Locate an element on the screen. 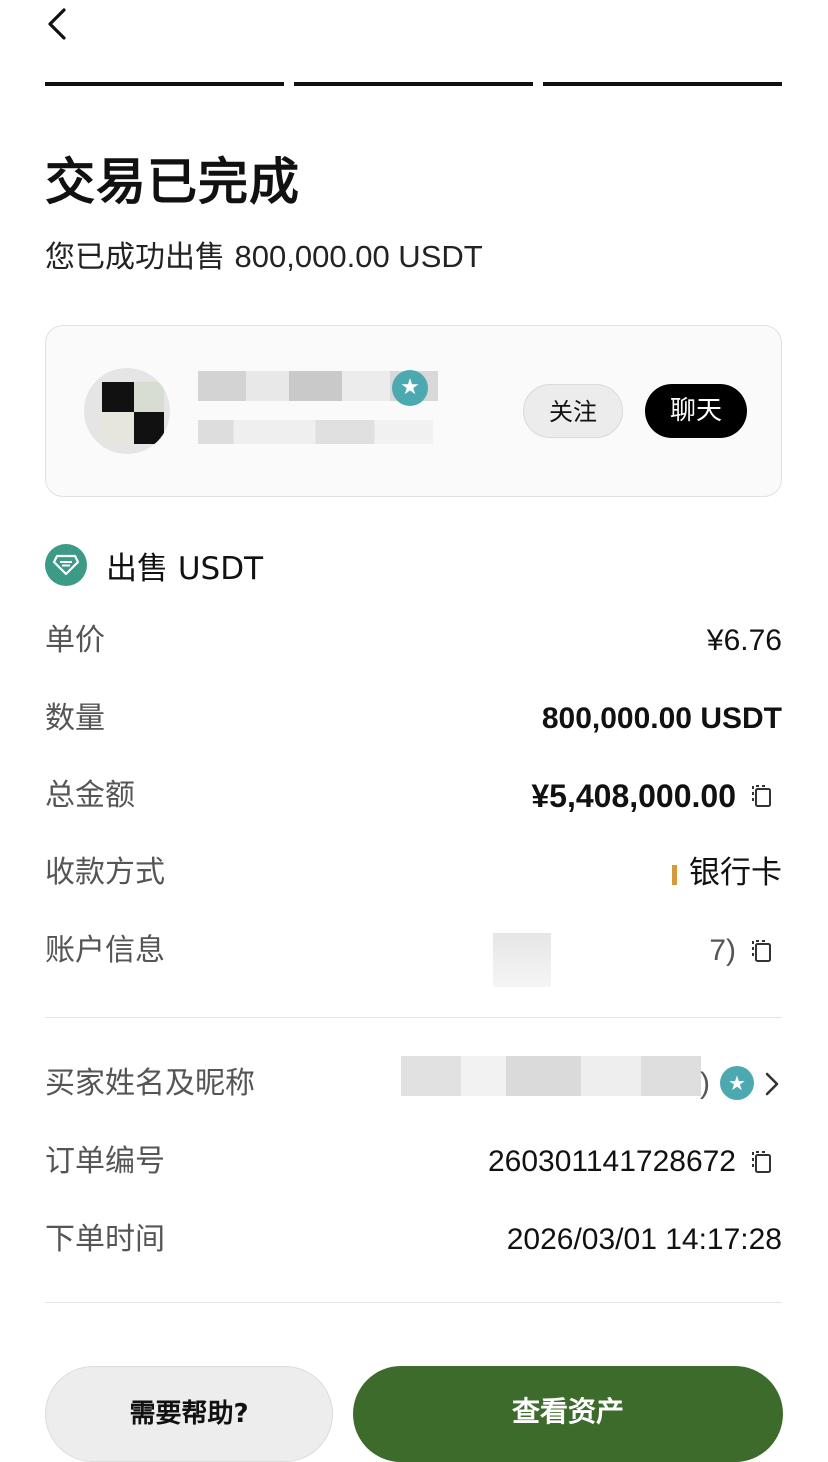 The image size is (828, 1462). row-unit-price: 单价 ¥6.76 is located at coordinates (413, 641).